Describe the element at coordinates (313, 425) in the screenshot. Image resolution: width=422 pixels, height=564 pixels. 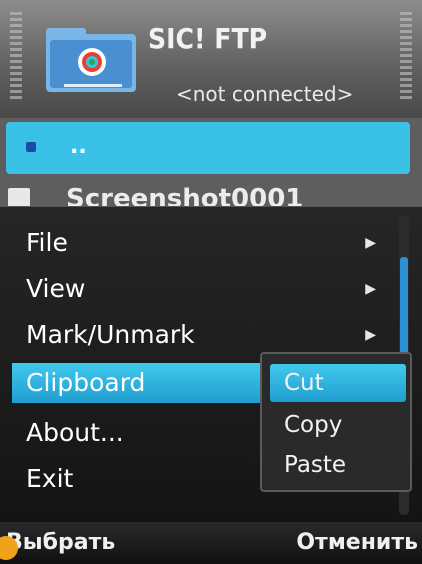
I see `submenu-item-label: Copy` at that location.